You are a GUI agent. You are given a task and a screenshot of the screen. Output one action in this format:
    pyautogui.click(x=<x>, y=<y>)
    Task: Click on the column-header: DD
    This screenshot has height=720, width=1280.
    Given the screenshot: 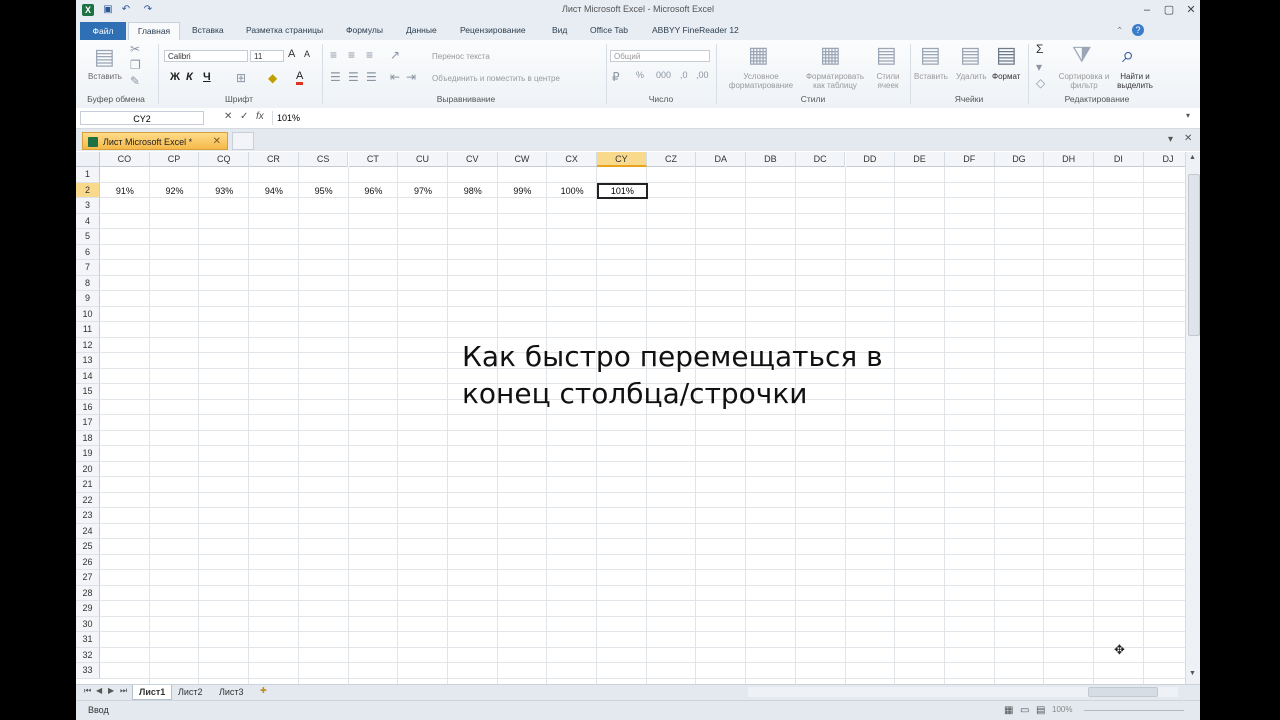 What is the action you would take?
    pyautogui.click(x=870, y=159)
    